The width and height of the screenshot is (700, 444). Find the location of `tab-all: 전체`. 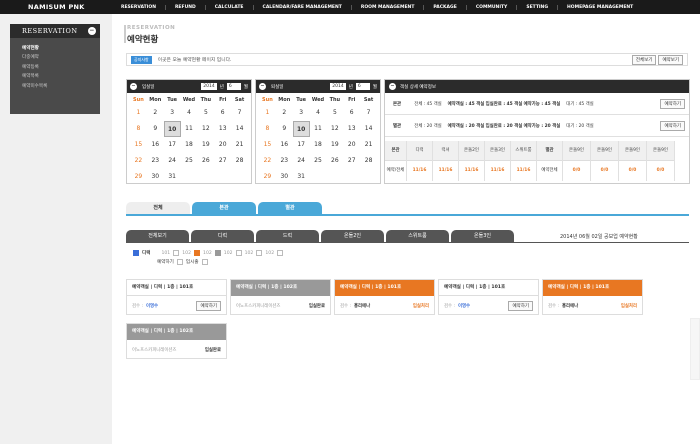

tab-all: 전체 is located at coordinates (158, 208).